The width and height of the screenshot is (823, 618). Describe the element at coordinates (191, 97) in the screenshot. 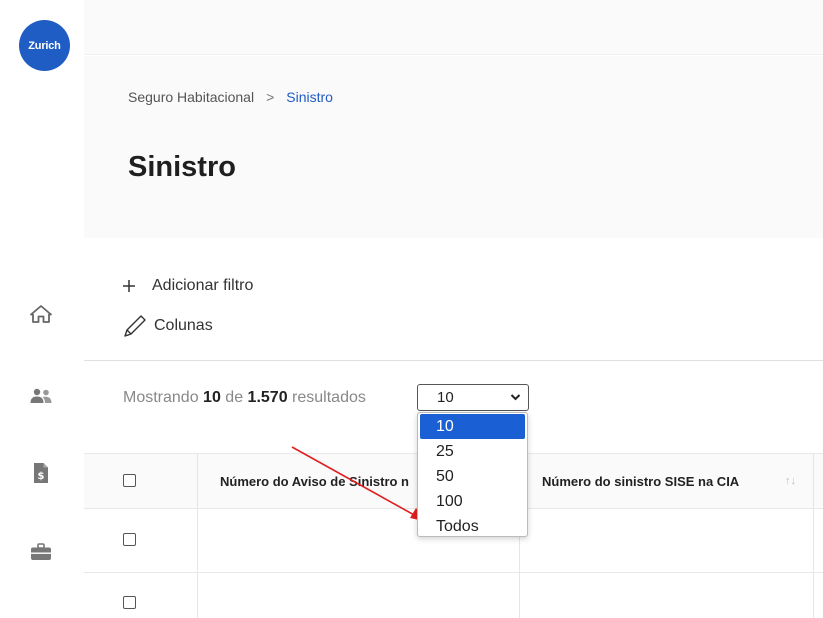

I see `breadcrumb-item-parent: Seguro Habitacional` at that location.